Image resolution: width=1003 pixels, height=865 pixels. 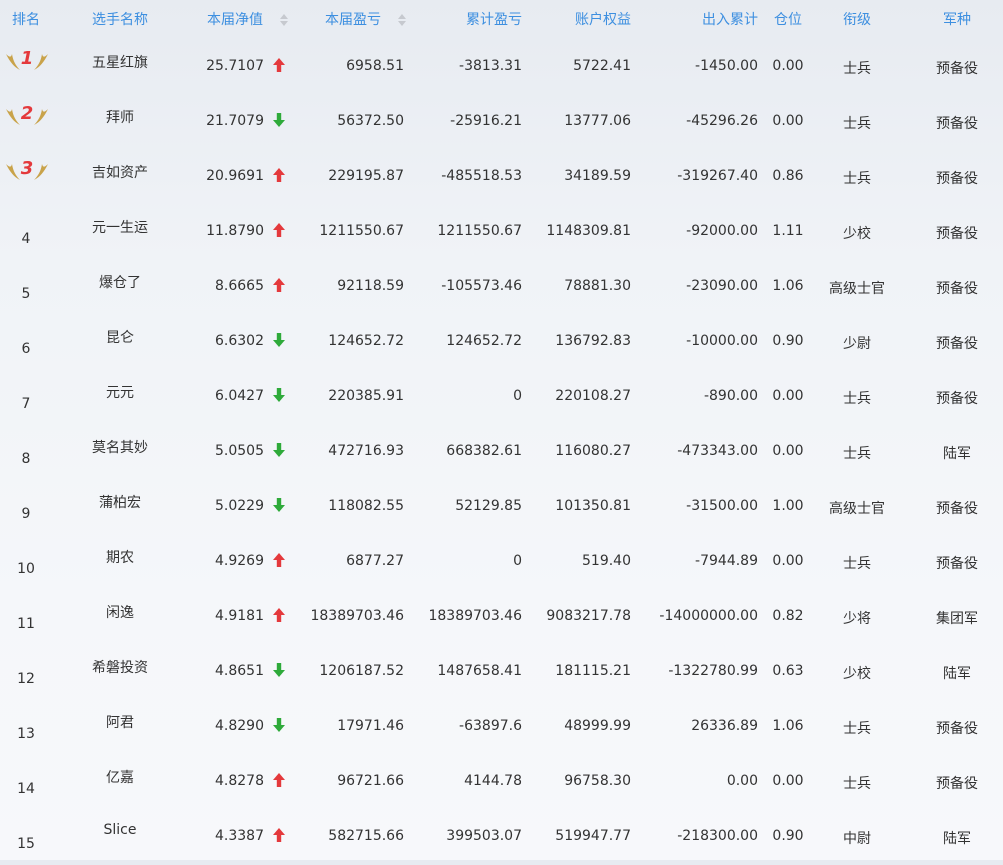 What do you see at coordinates (120, 392) in the screenshot?
I see `player-name: 元元` at bounding box center [120, 392].